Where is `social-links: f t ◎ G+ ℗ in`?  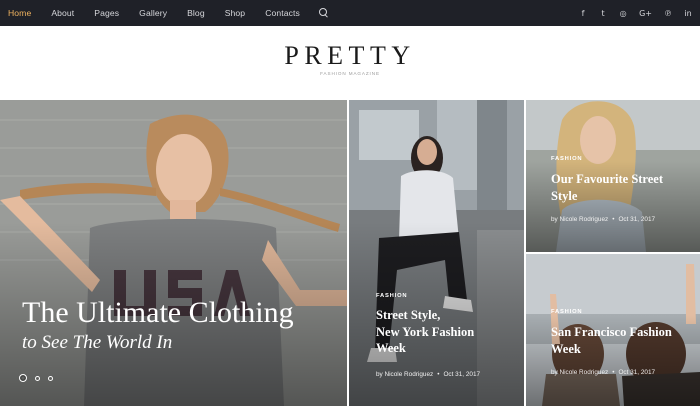
social-links: f t ◎ G+ ℗ in is located at coordinates (629, 13).